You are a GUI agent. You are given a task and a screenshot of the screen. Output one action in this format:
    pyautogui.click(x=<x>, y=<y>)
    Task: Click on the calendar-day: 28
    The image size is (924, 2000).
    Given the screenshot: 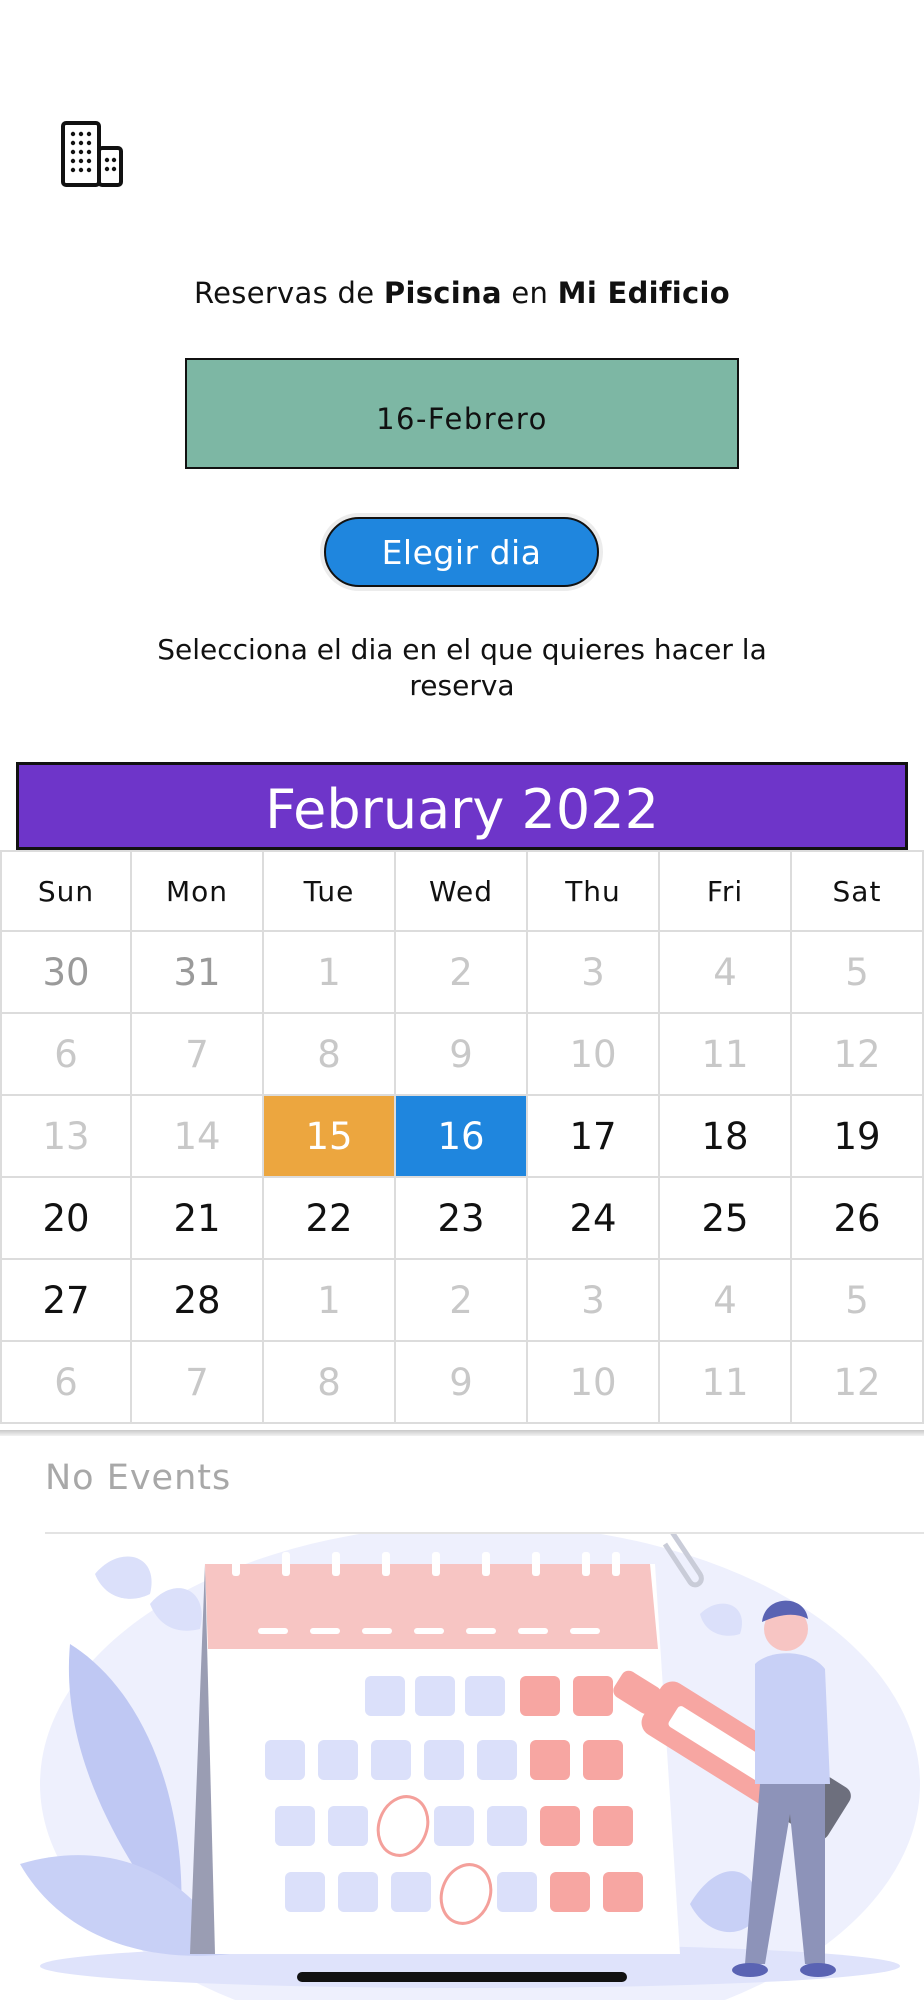 What is the action you would take?
    pyautogui.click(x=198, y=1301)
    